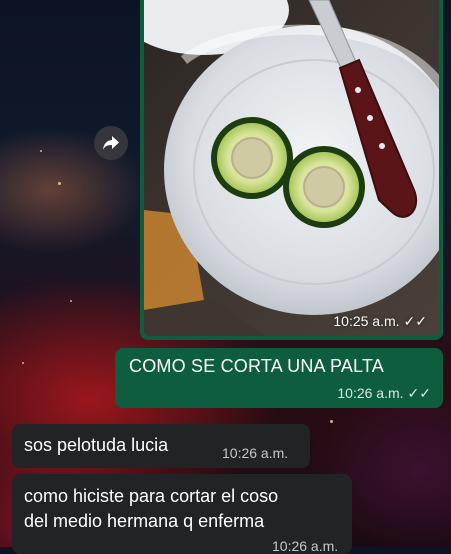  Describe the element at coordinates (144, 521) in the screenshot. I see `incoming-message-text-line: del medio hermana q enferma` at that location.